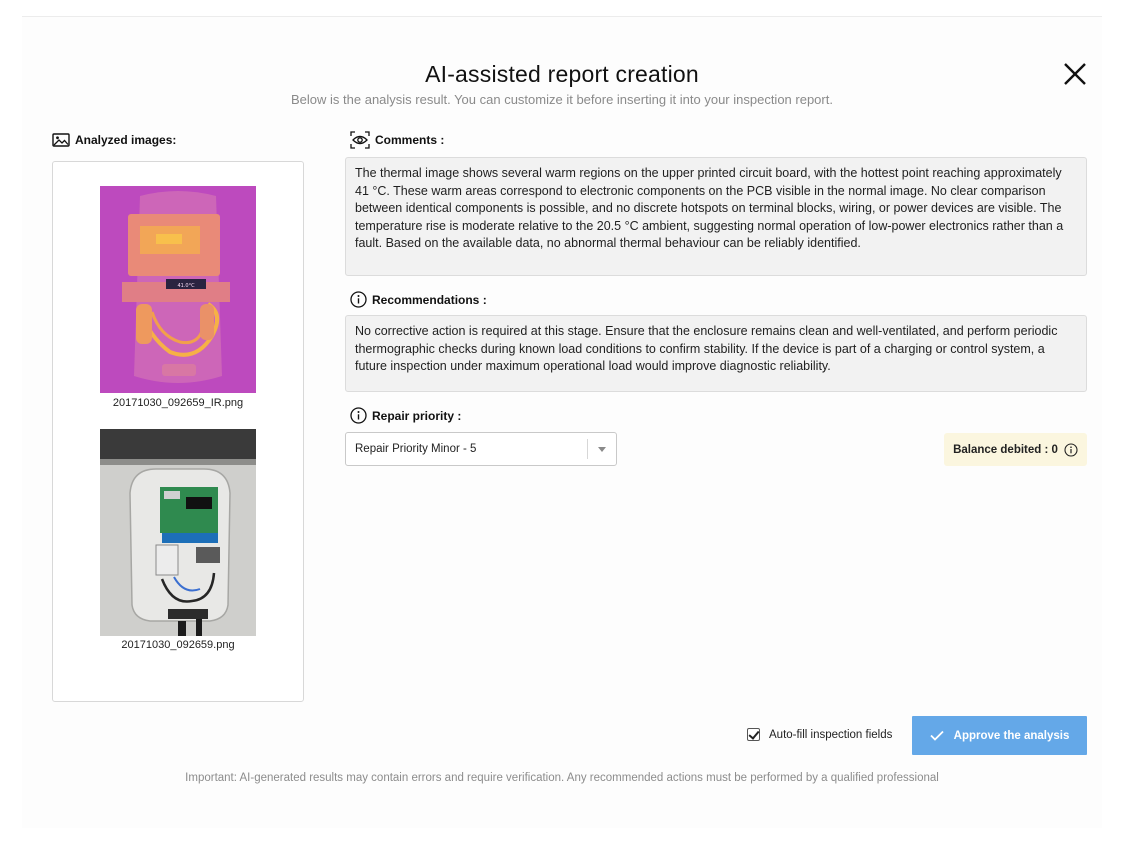  What do you see at coordinates (937, 735) in the screenshot?
I see `check-icon` at bounding box center [937, 735].